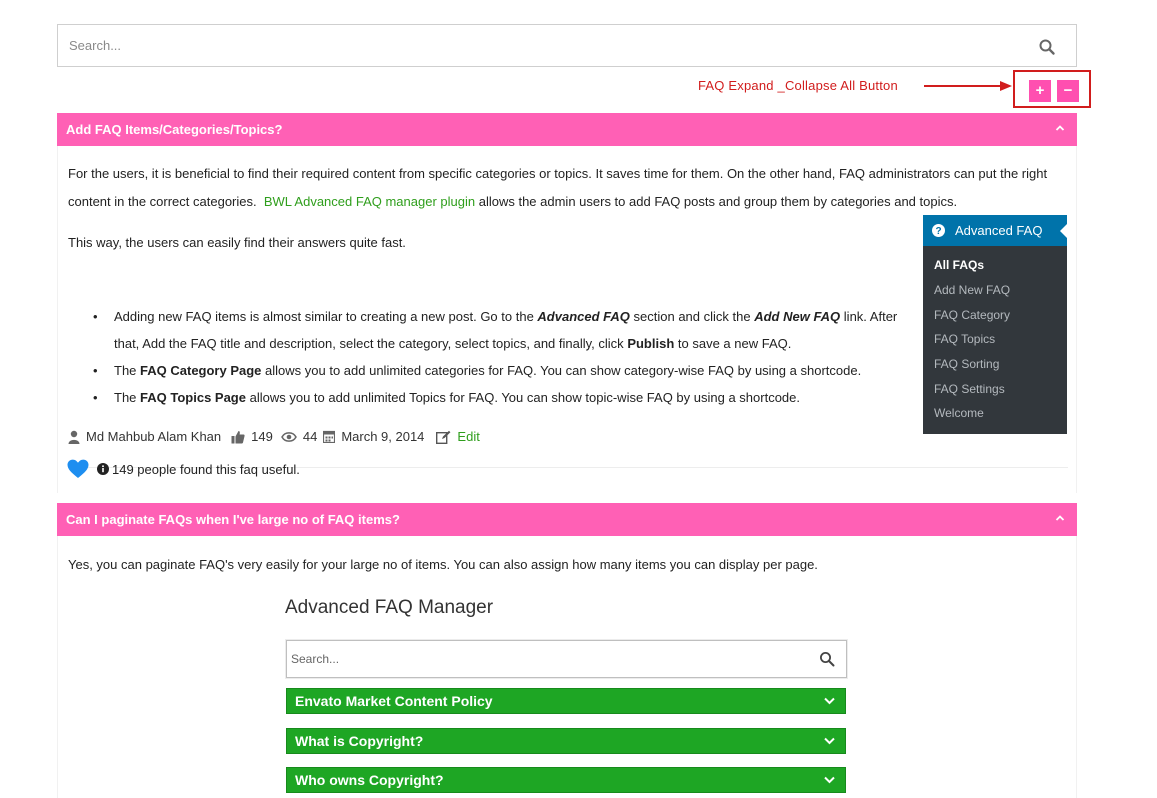 This screenshot has height=798, width=1157. What do you see at coordinates (959, 265) in the screenshot?
I see `wp-menu-item-all-faqs: All FAQs` at bounding box center [959, 265].